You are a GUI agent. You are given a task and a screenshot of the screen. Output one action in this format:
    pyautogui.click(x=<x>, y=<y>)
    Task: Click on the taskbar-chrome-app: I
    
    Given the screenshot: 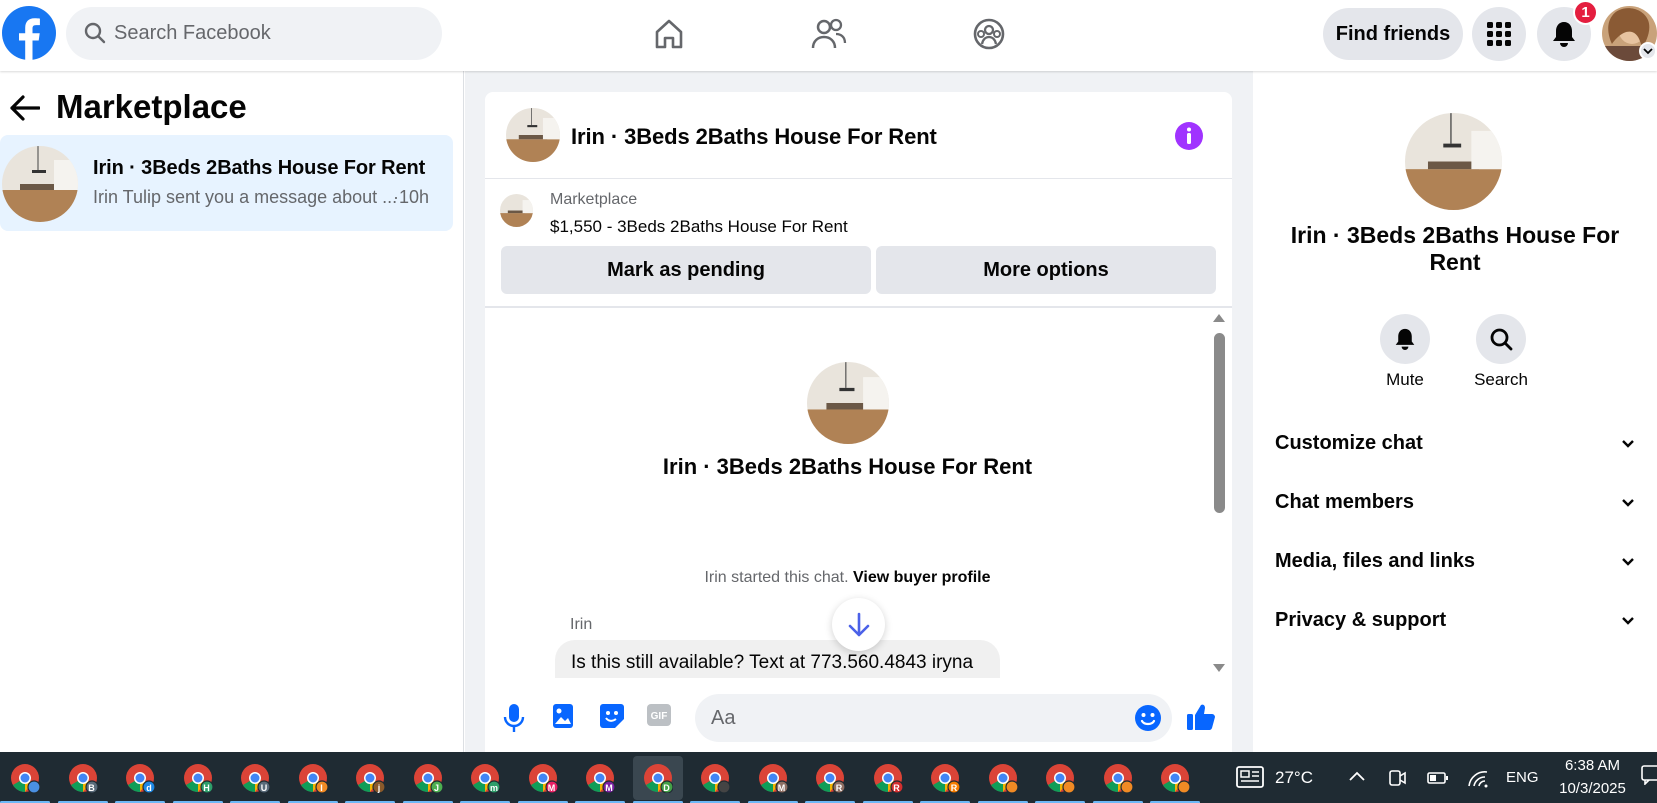 What is the action you would take?
    pyautogui.click(x=312, y=779)
    